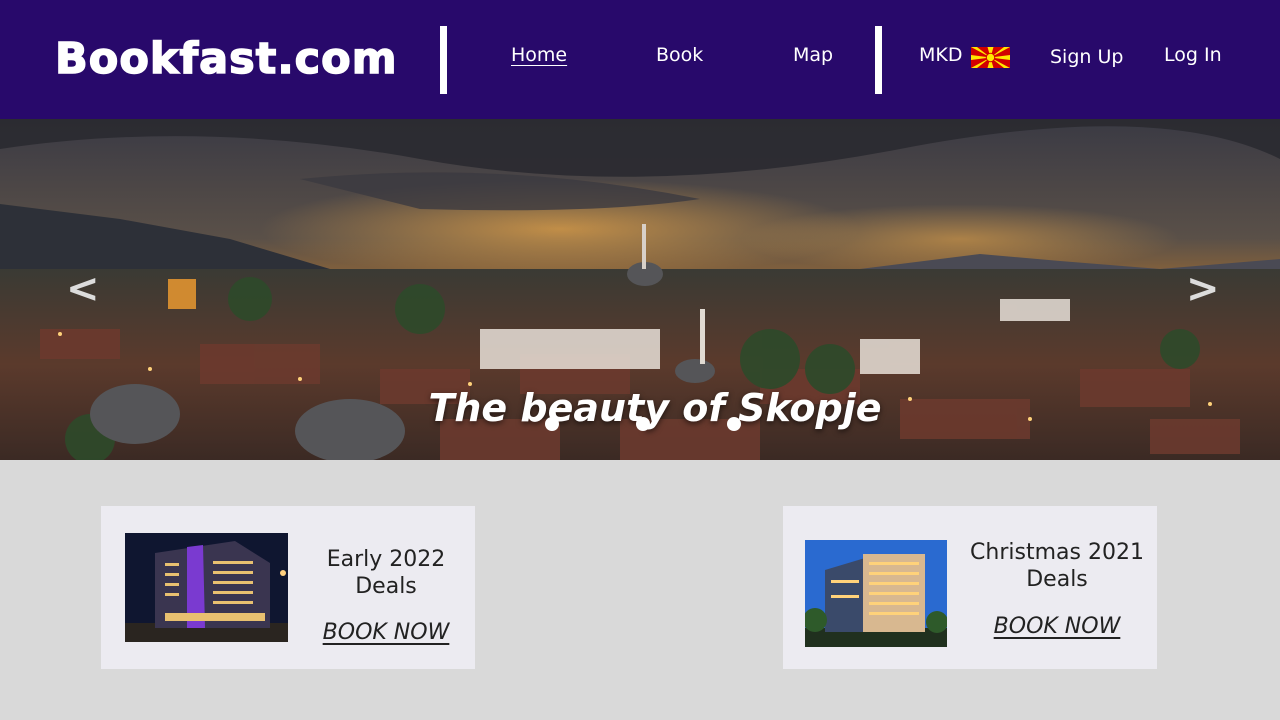  Describe the element at coordinates (940, 55) in the screenshot. I see `currency-selector: MKD` at that location.